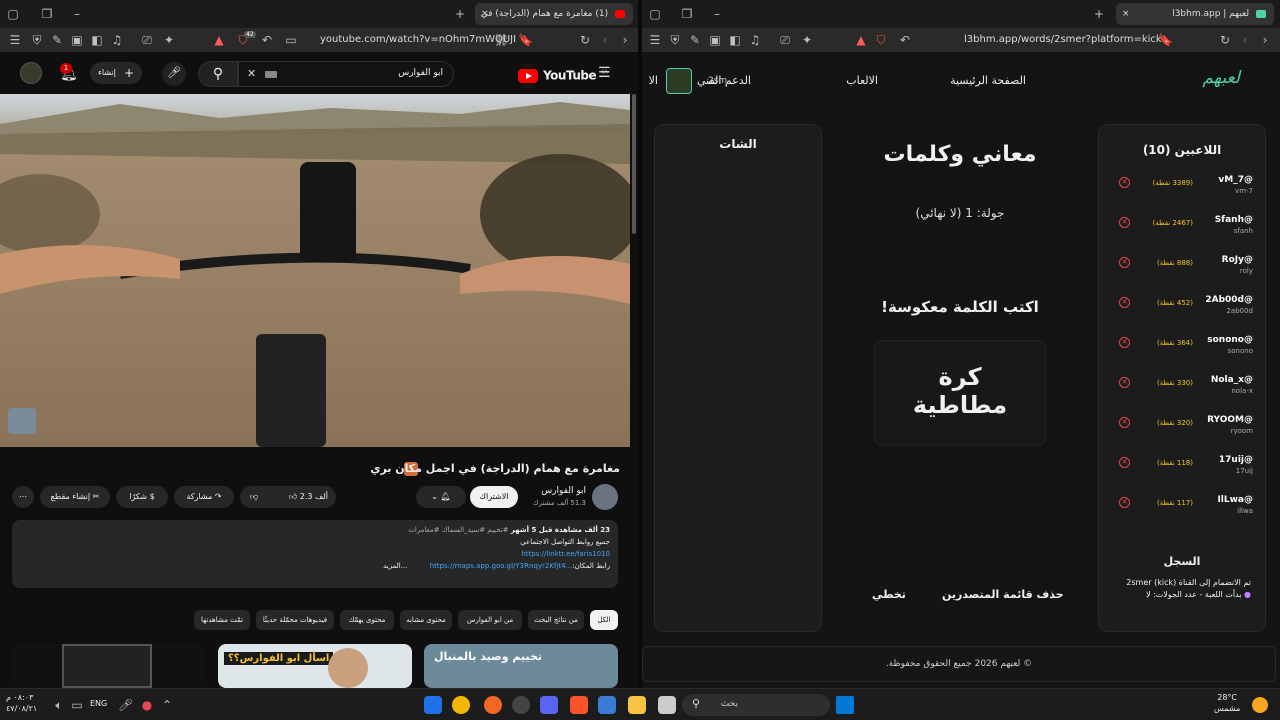 Image resolution: width=1280 pixels, height=720 pixels. What do you see at coordinates (461, 705) in the screenshot?
I see `chrome-icon` at bounding box center [461, 705].